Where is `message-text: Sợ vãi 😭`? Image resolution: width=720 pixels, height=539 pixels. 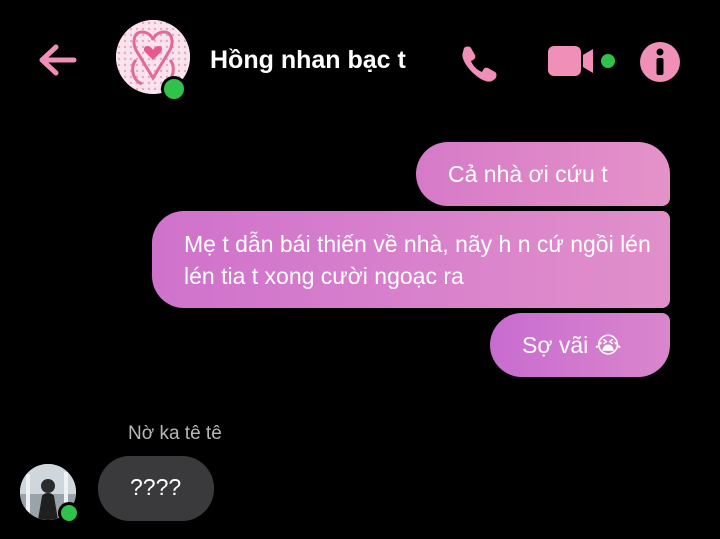
message-text: Sợ vãi 😭 is located at coordinates (572, 345).